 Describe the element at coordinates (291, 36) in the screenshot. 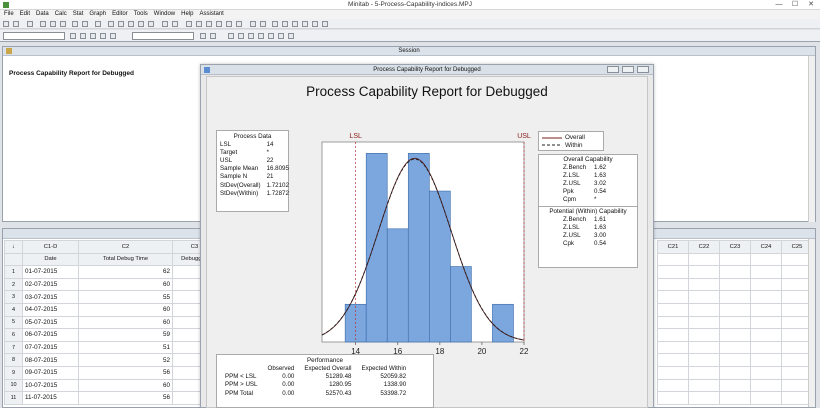

I see `region-tool-icon` at that location.